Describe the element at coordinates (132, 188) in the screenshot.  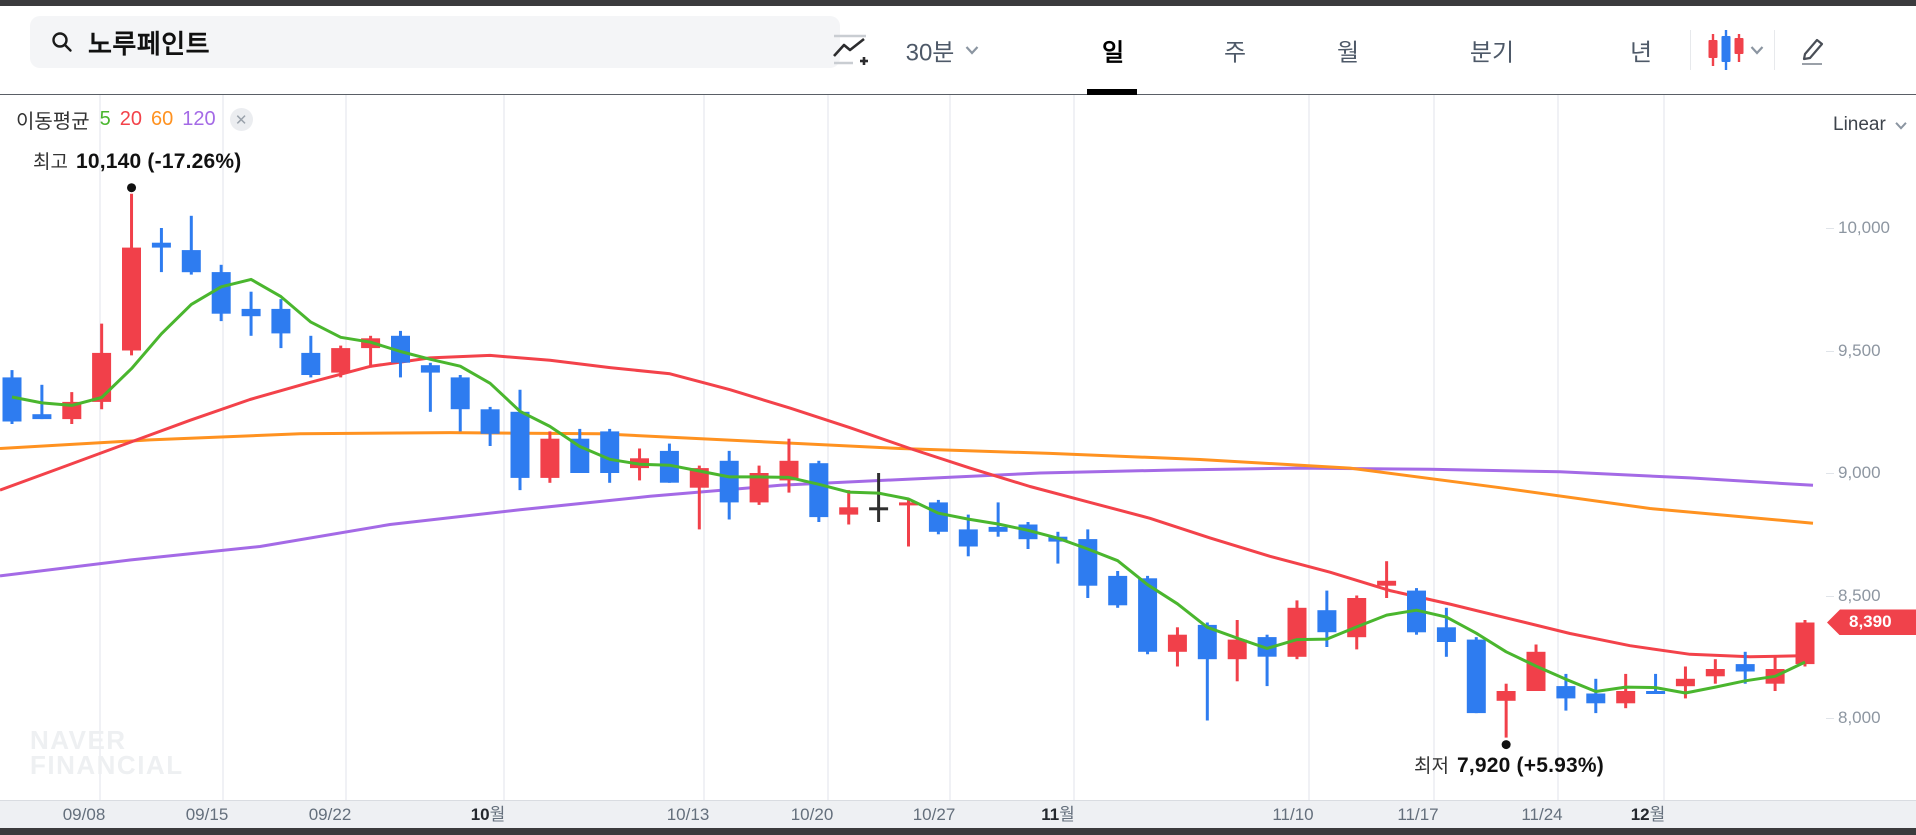
I see `high-marker-dot` at that location.